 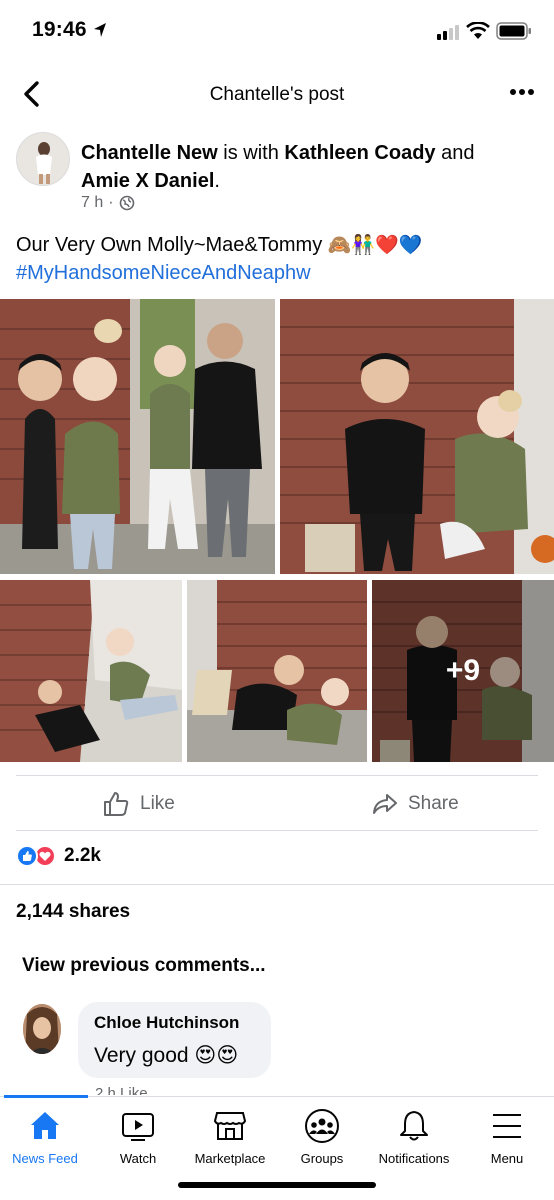 I want to click on wifi-icon, so click(x=478, y=30).